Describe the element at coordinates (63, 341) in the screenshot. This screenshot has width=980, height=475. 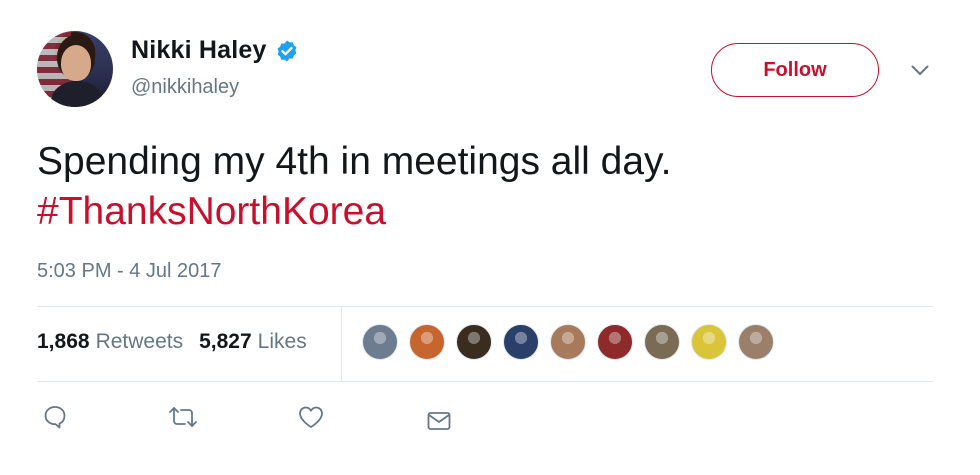
I see `retweets-count: 1,868` at that location.